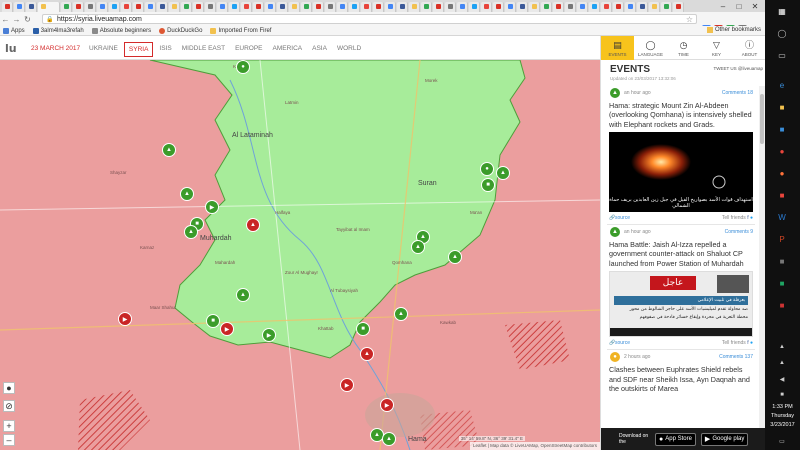  Describe the element at coordinates (782, 173) in the screenshot. I see `firefox-icon: ●` at that location.